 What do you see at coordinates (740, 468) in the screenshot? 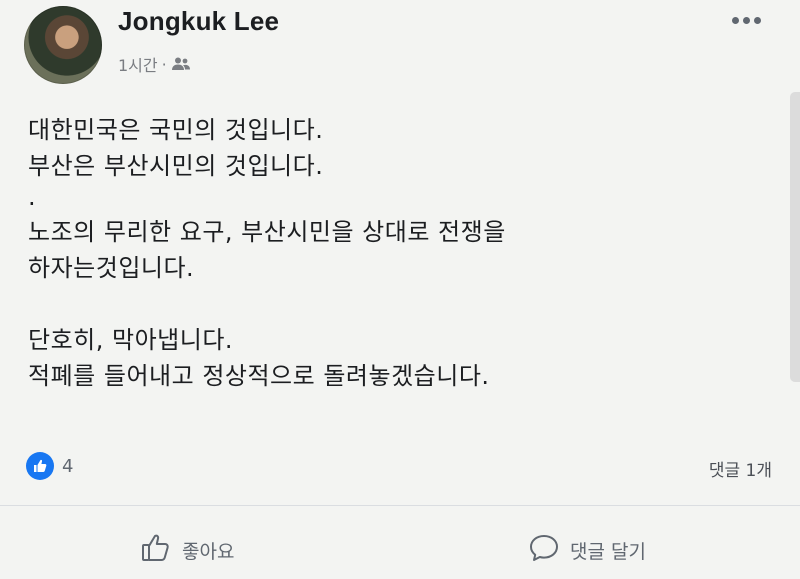
I see `comment-count: 댓글 1개` at bounding box center [740, 468].